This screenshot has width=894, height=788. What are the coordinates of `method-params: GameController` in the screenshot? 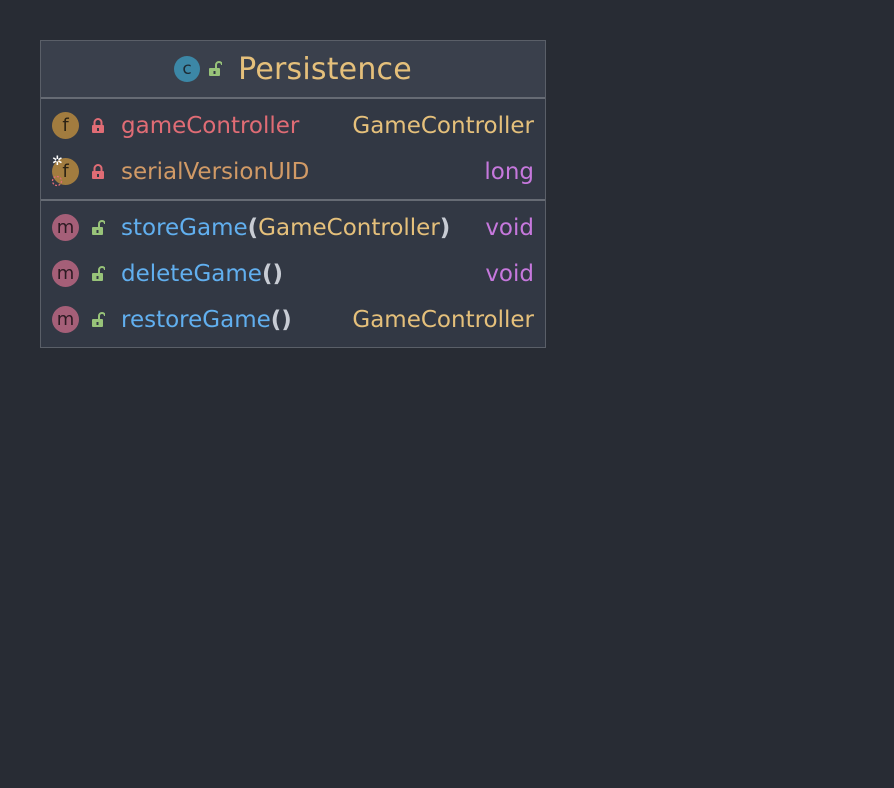 It's located at (349, 228).